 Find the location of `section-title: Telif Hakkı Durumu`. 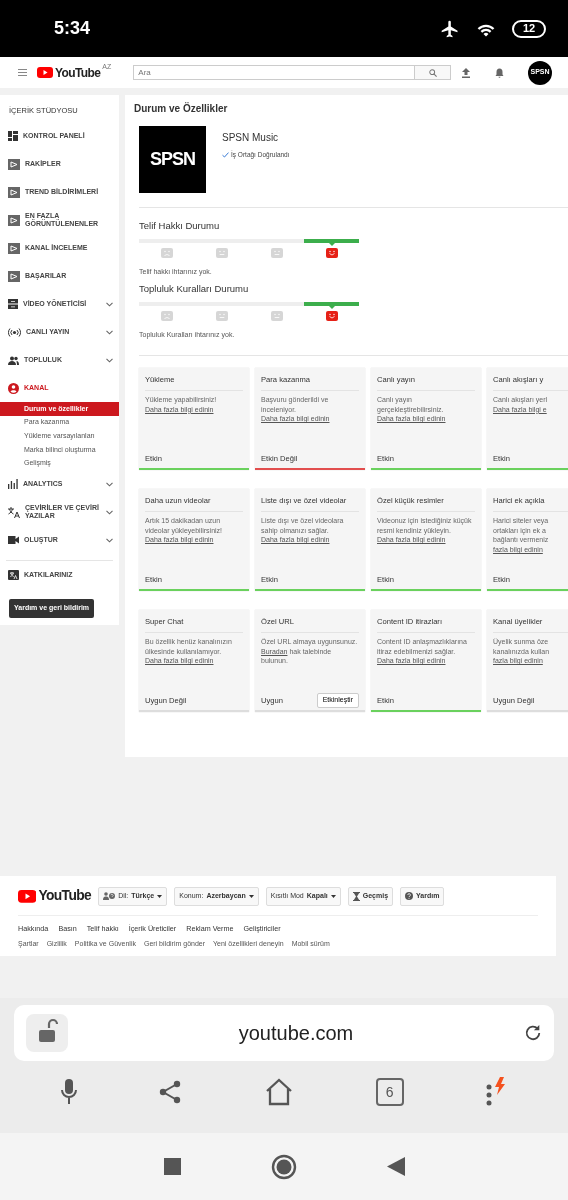

section-title: Telif Hakkı Durumu is located at coordinates (180, 226).